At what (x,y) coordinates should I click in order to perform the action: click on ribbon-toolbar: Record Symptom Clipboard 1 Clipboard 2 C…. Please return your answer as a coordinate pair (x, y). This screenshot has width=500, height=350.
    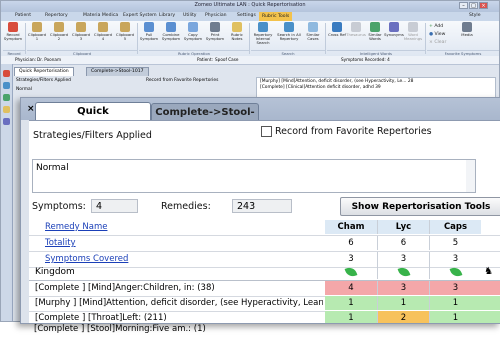
    Looking at the image, I should click on (250, 39).